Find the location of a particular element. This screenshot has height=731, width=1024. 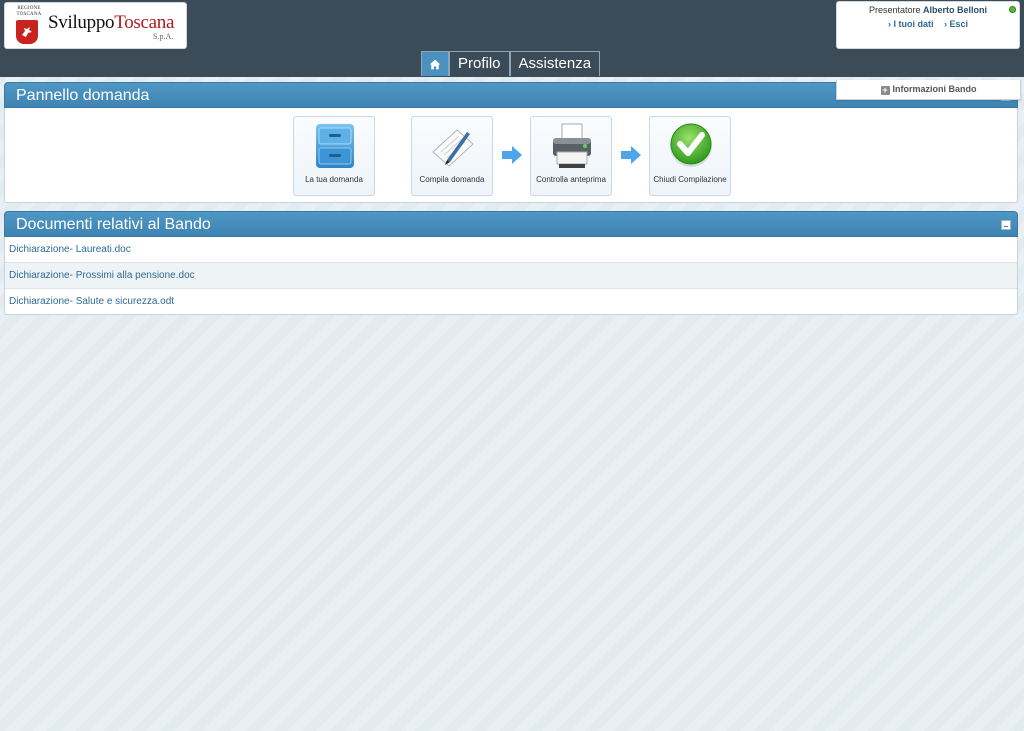

step-la-tua-domanda: La tua domanda is located at coordinates (334, 156).